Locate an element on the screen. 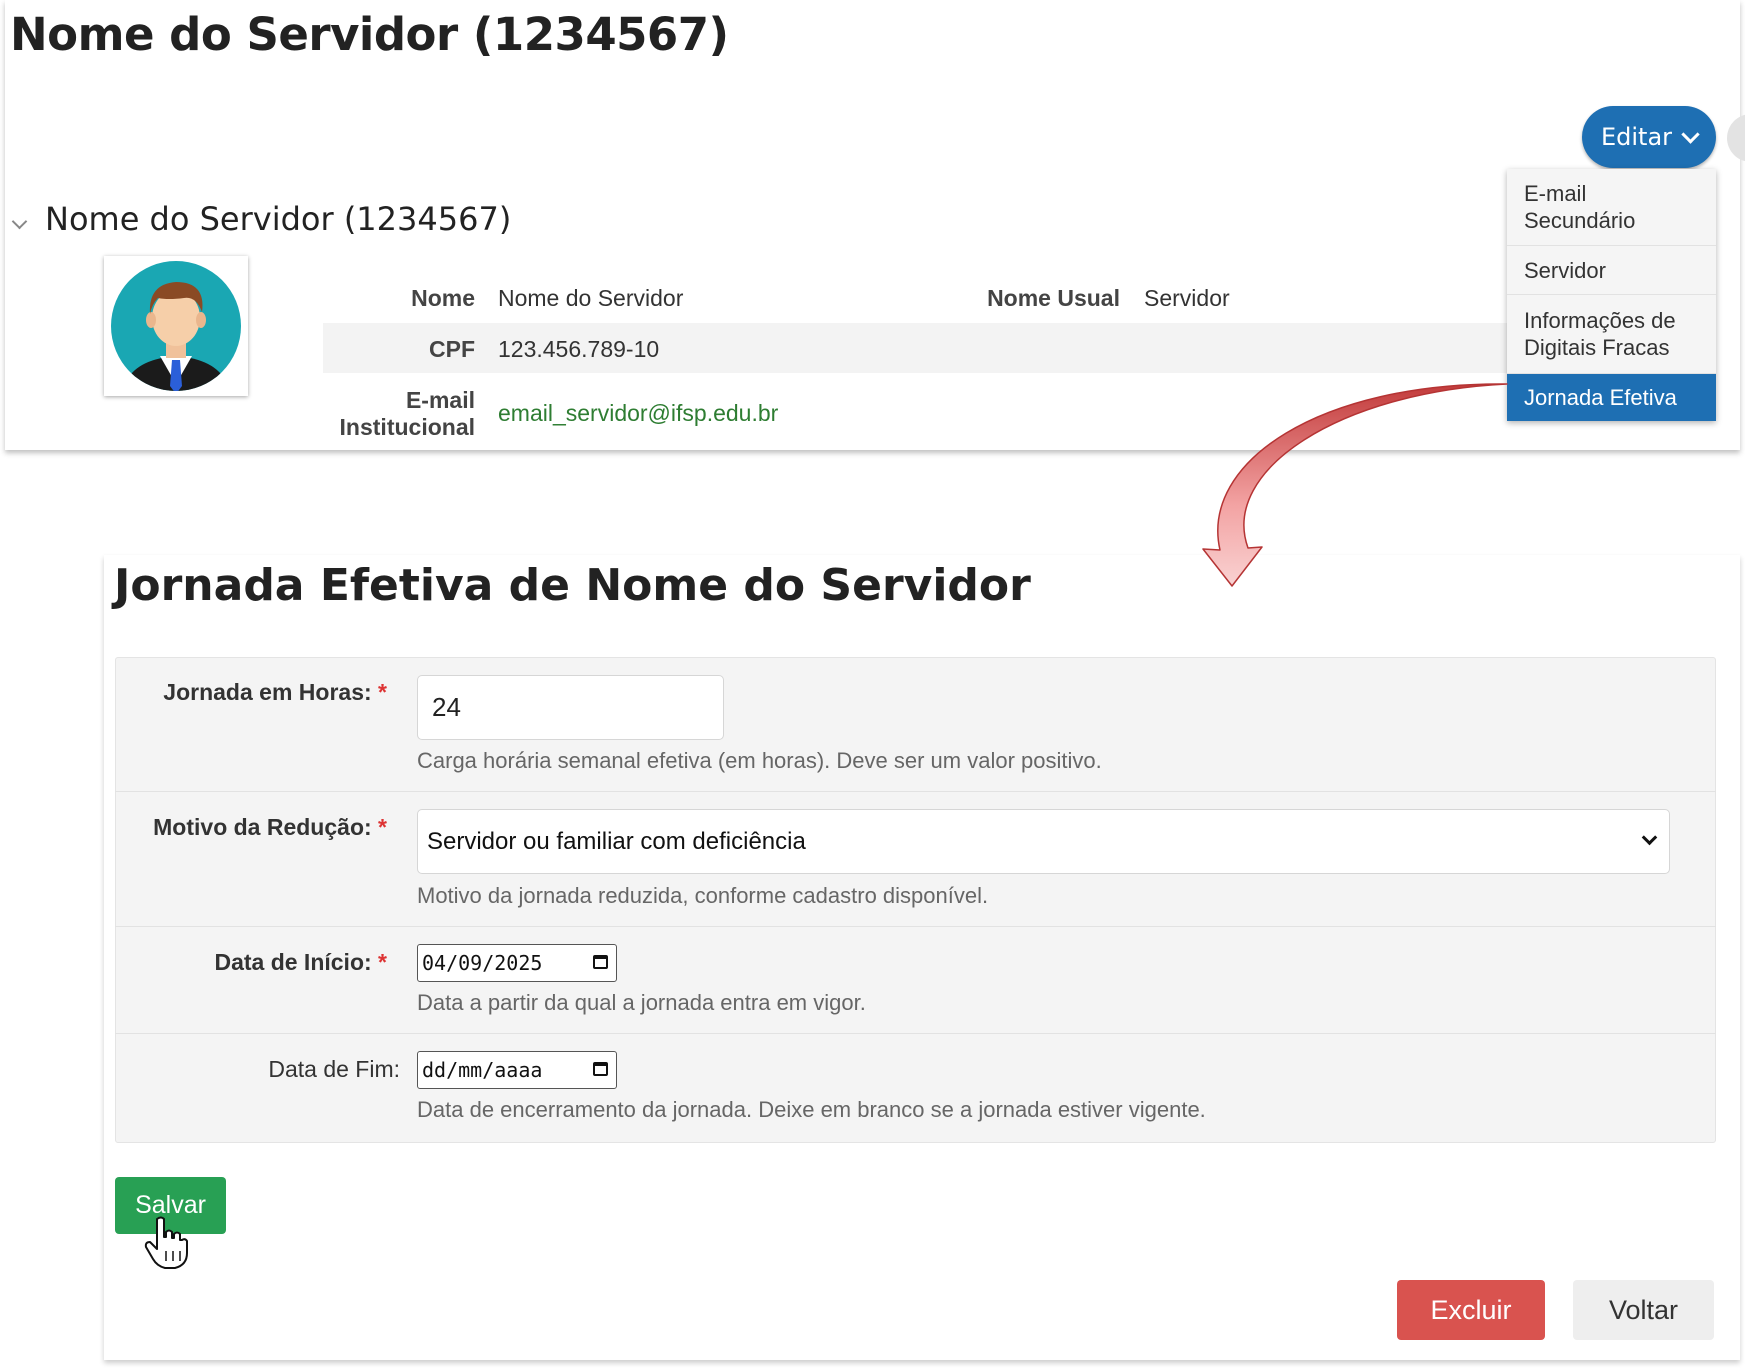  menu-item-label: Secundário is located at coordinates (1580, 220).